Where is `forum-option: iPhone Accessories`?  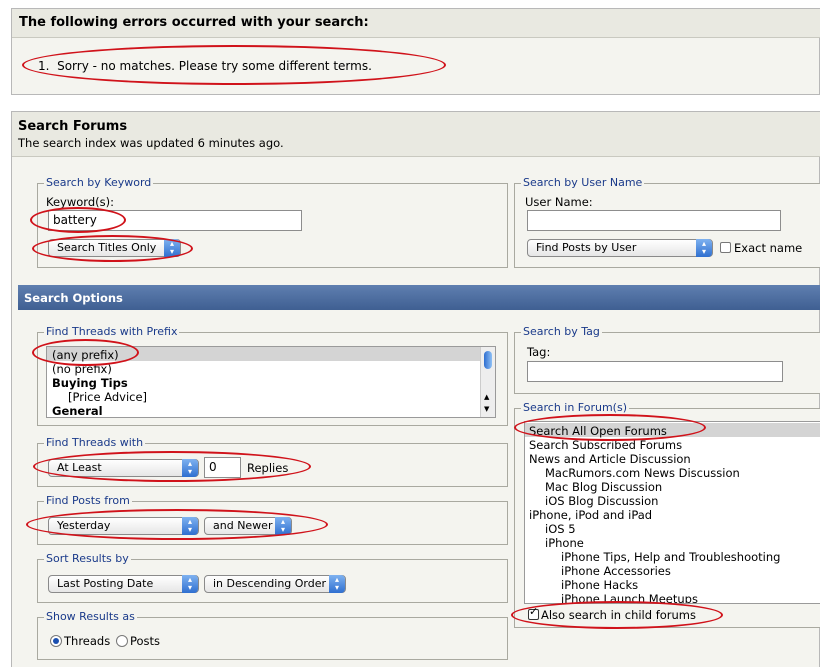 forum-option: iPhone Accessories is located at coordinates (616, 571).